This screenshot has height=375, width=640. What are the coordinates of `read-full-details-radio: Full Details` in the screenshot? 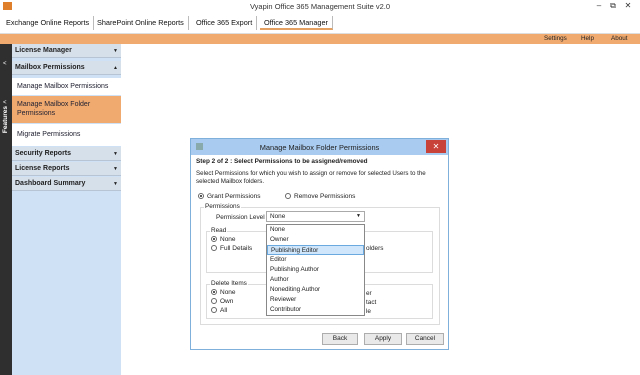 It's located at (231, 248).